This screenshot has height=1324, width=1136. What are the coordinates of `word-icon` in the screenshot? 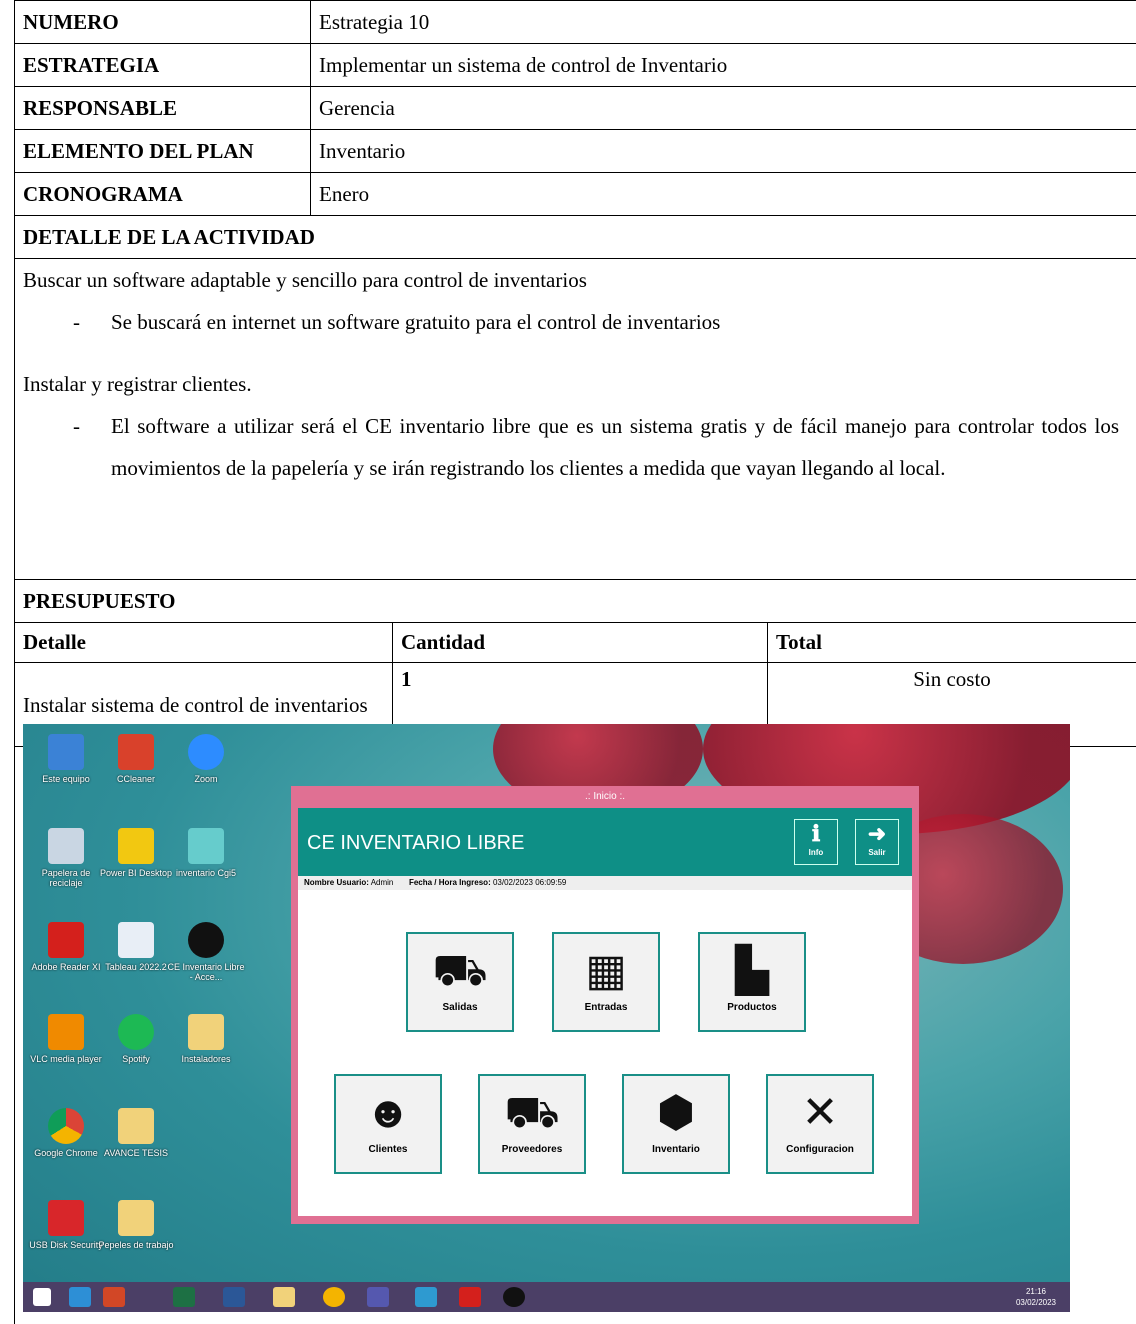 It's located at (234, 1297).